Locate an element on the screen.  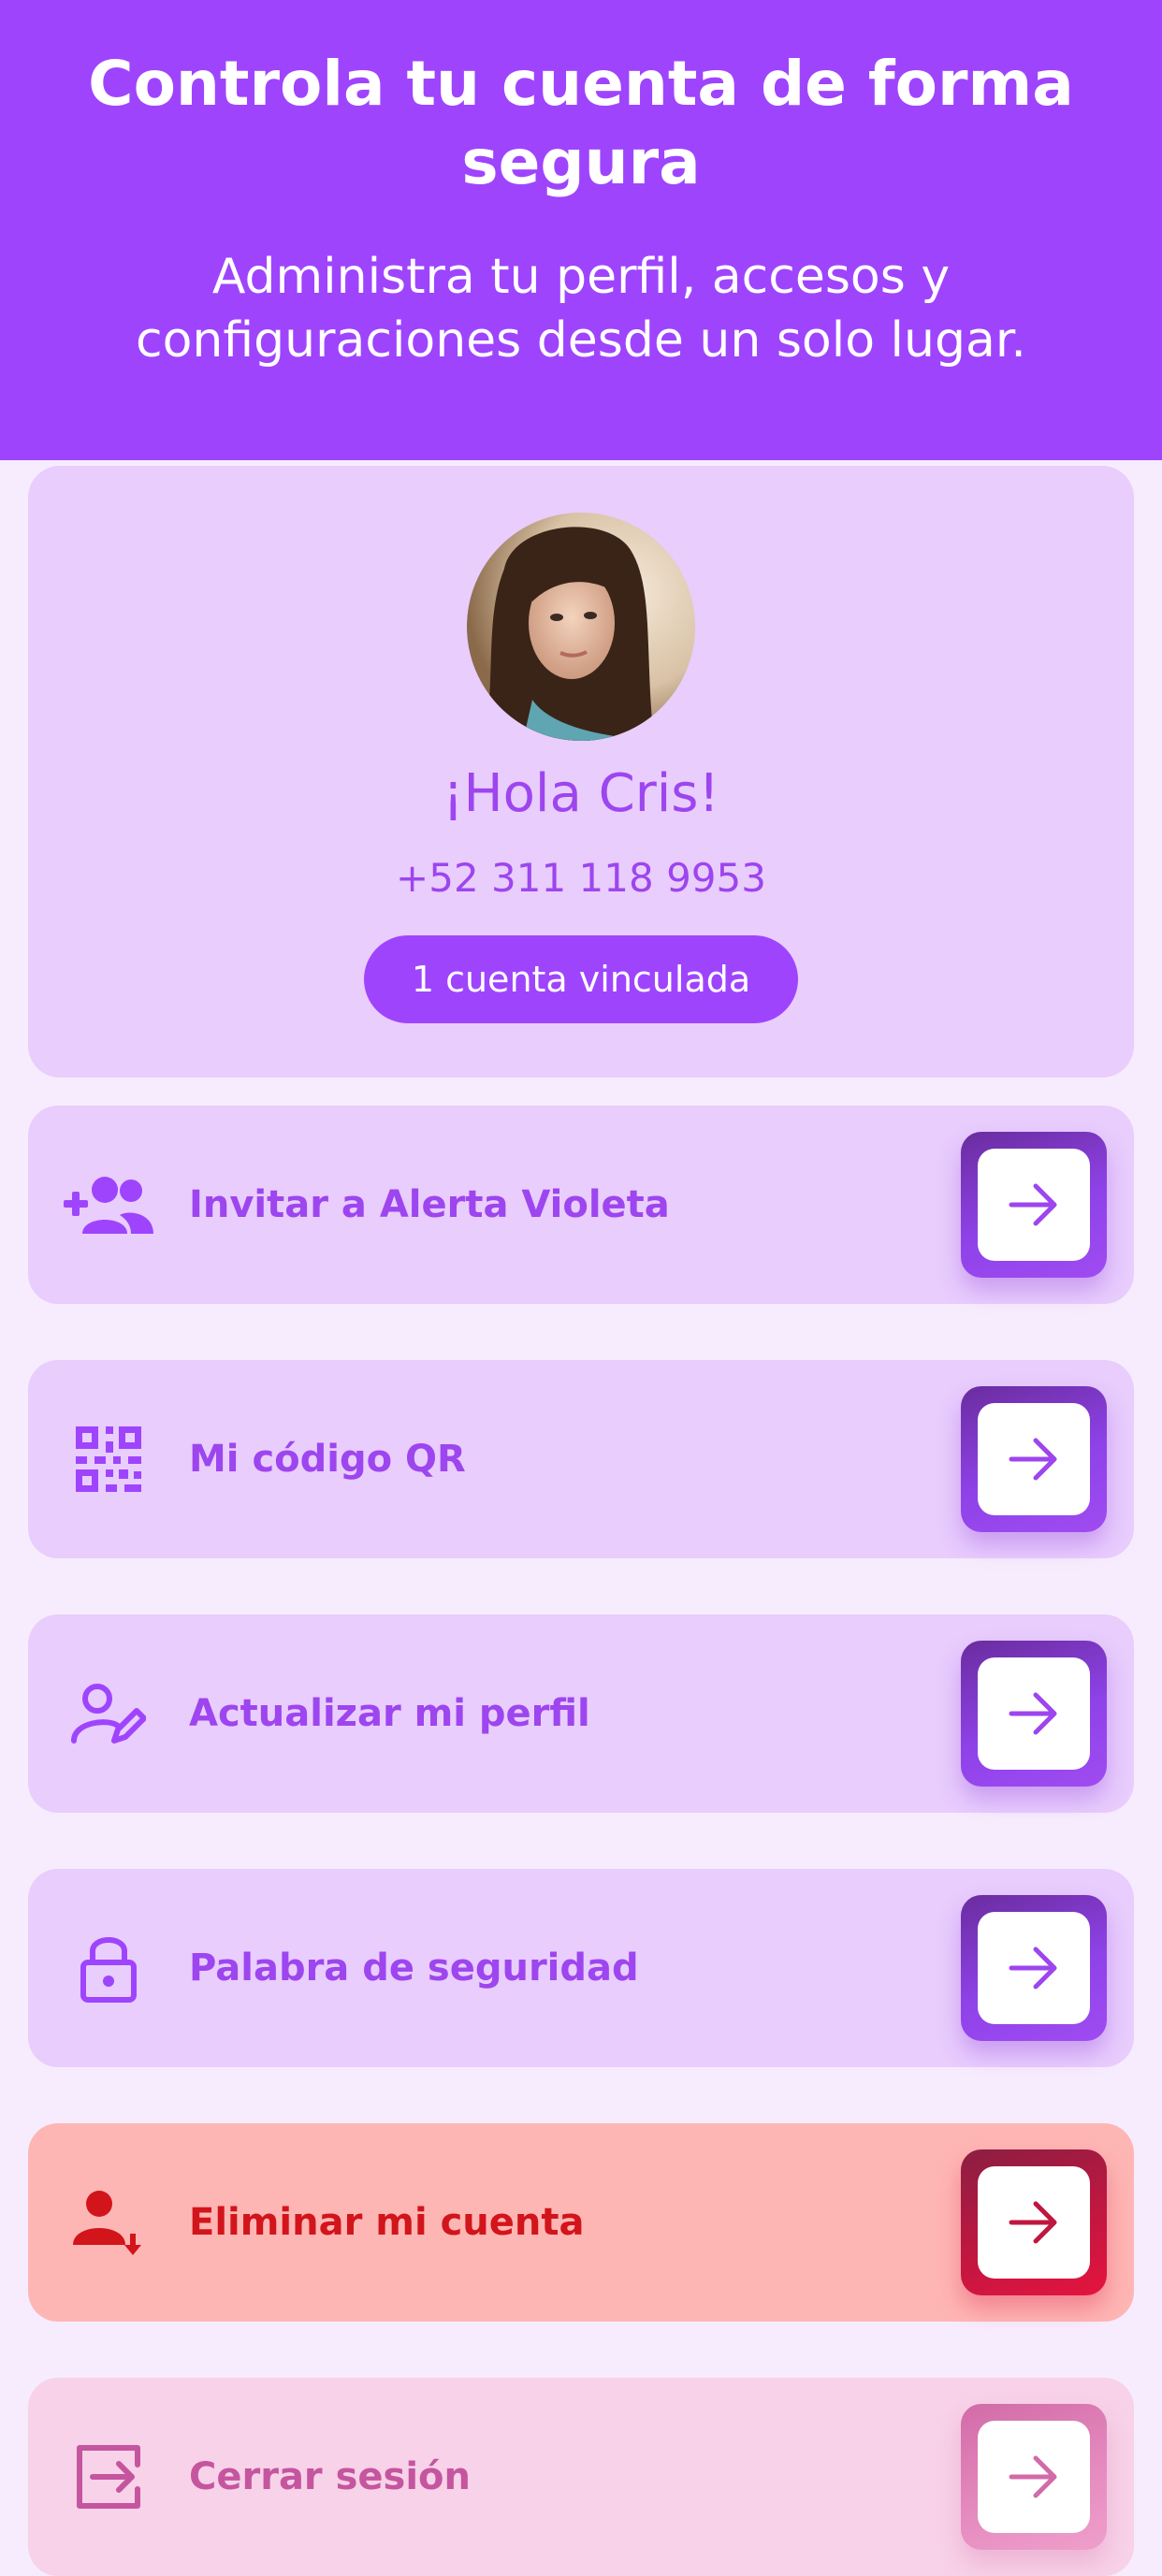
lock-icon is located at coordinates (108, 1968).